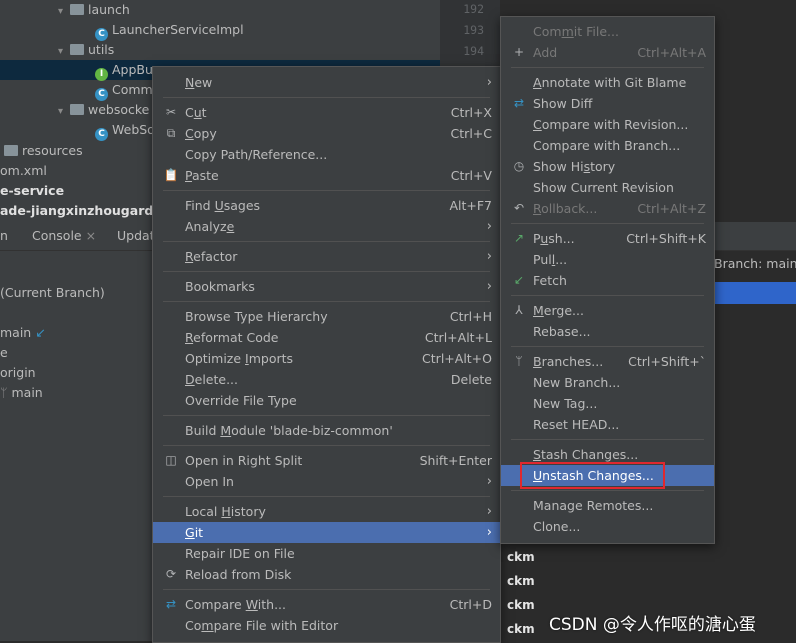 The height and width of the screenshot is (643, 796). Describe the element at coordinates (16, 332) in the screenshot. I see `branch-label: main` at that location.